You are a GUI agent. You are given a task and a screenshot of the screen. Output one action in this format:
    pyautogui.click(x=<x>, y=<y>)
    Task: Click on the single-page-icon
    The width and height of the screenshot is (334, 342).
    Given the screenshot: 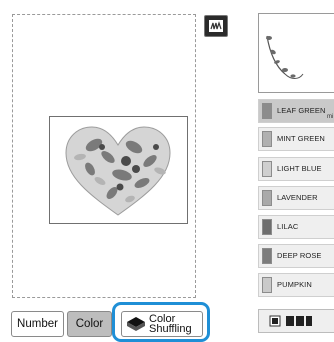 What is the action you would take?
    pyautogui.click(x=275, y=321)
    